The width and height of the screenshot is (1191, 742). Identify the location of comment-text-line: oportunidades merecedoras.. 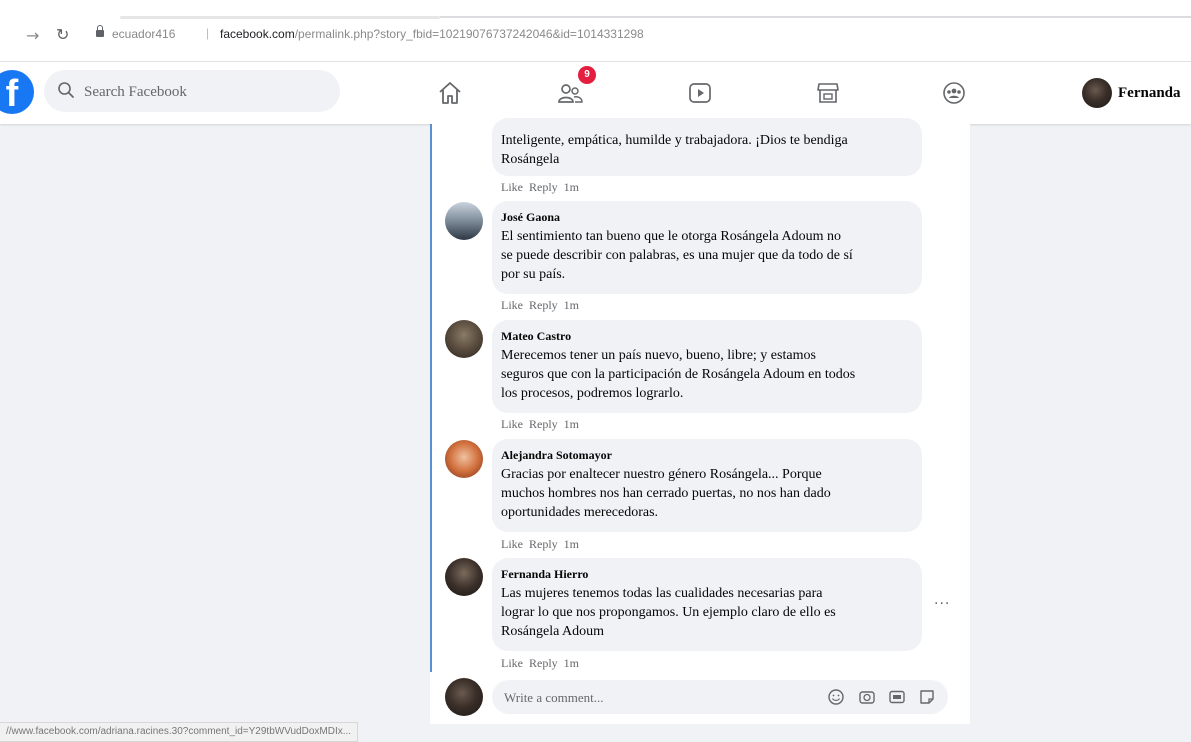
(580, 512).